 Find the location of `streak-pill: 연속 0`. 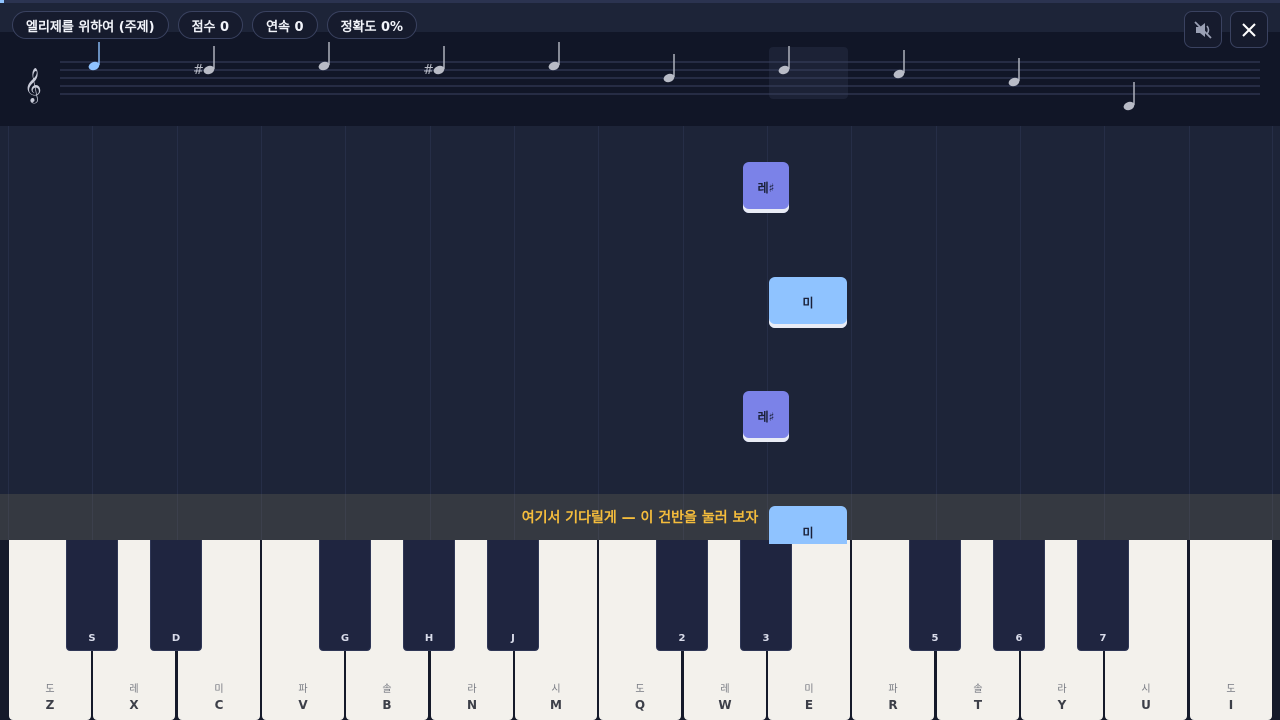

streak-pill: 연속 0 is located at coordinates (285, 25).